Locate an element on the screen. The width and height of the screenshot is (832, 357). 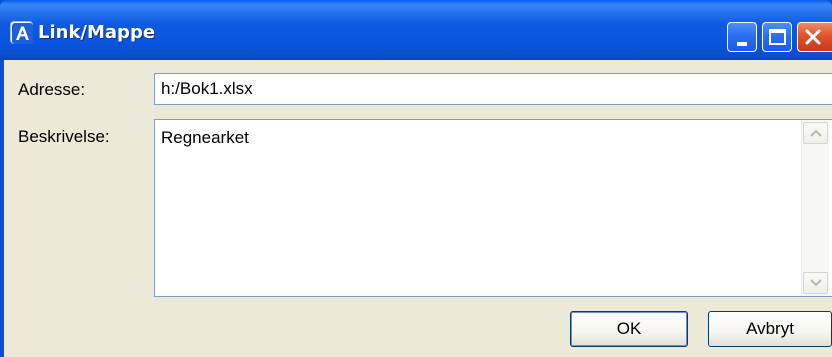
cancel-button: Avbryt is located at coordinates (770, 329).